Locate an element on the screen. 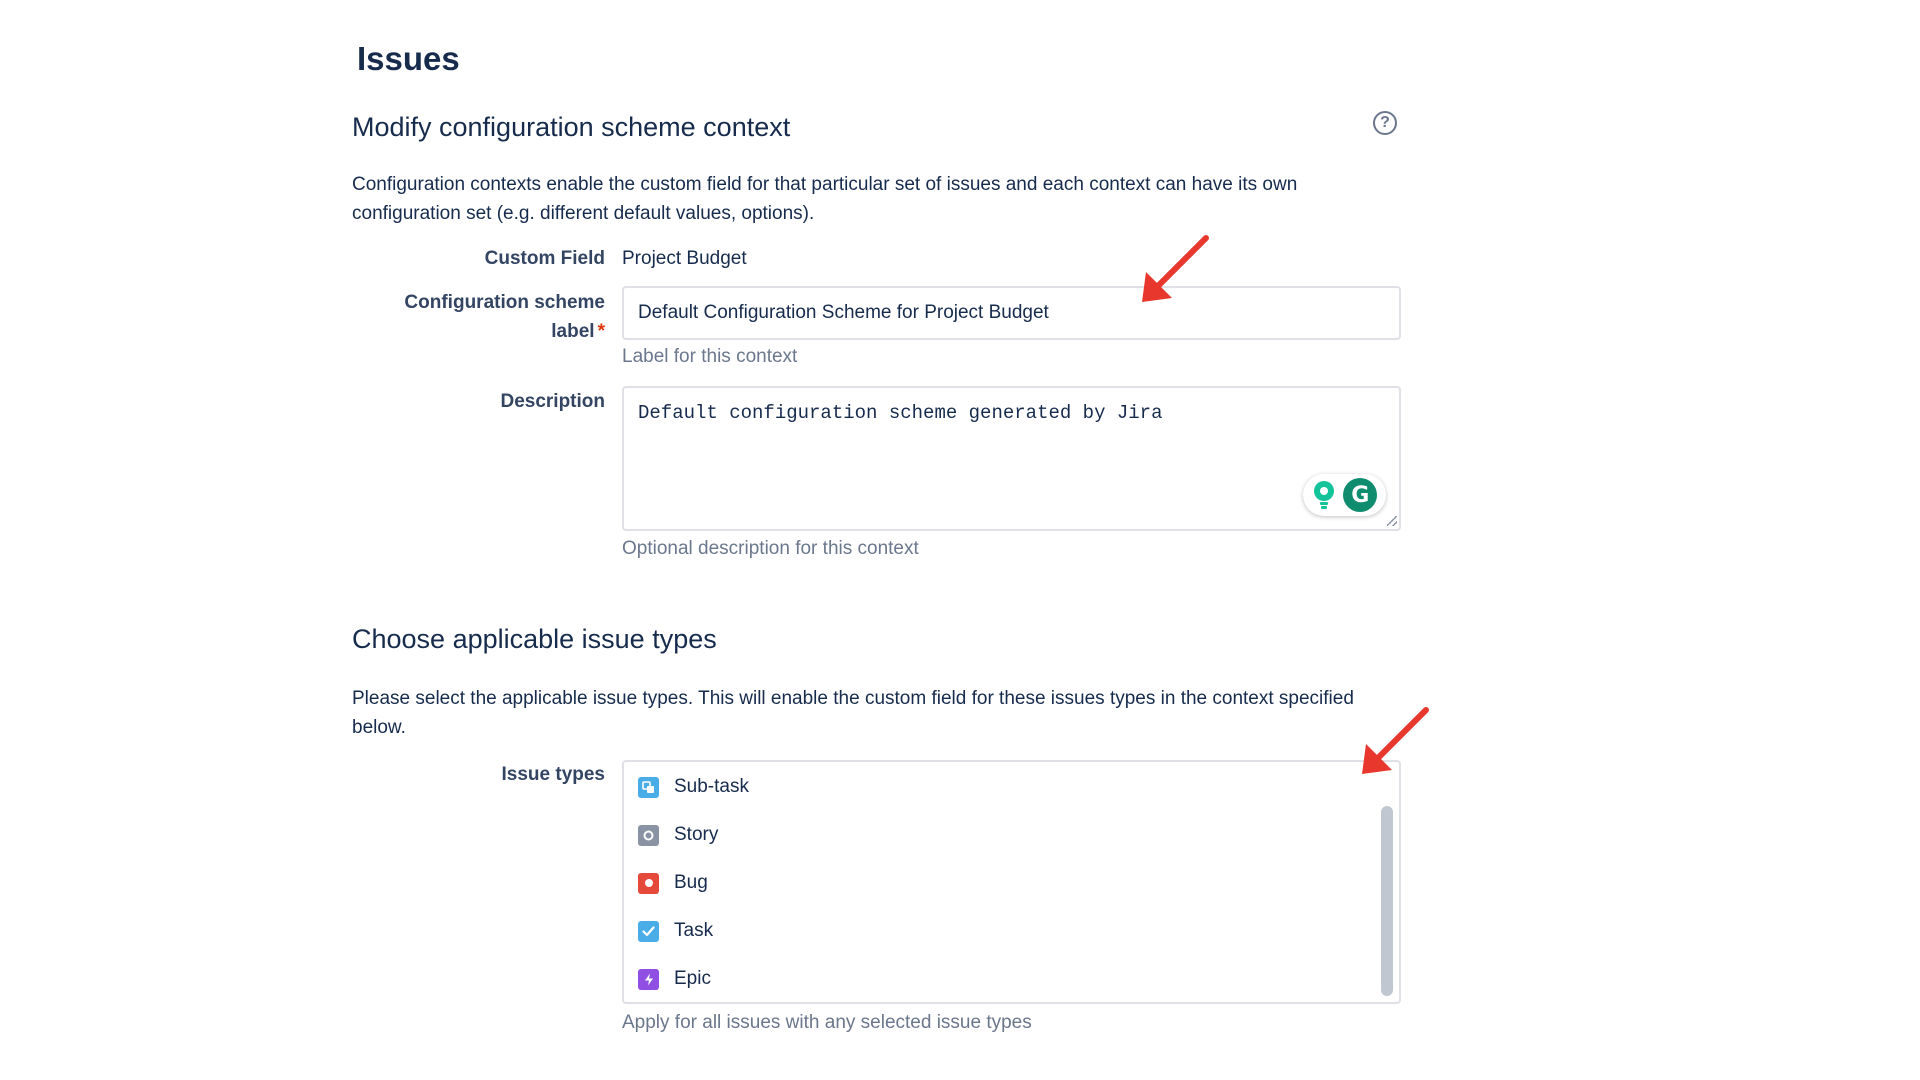  grammarly-widget: G is located at coordinates (1344, 495).